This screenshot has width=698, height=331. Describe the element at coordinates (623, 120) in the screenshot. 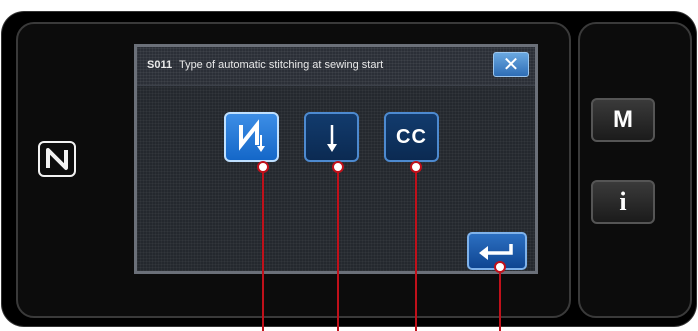

I see `mode-button: M` at that location.